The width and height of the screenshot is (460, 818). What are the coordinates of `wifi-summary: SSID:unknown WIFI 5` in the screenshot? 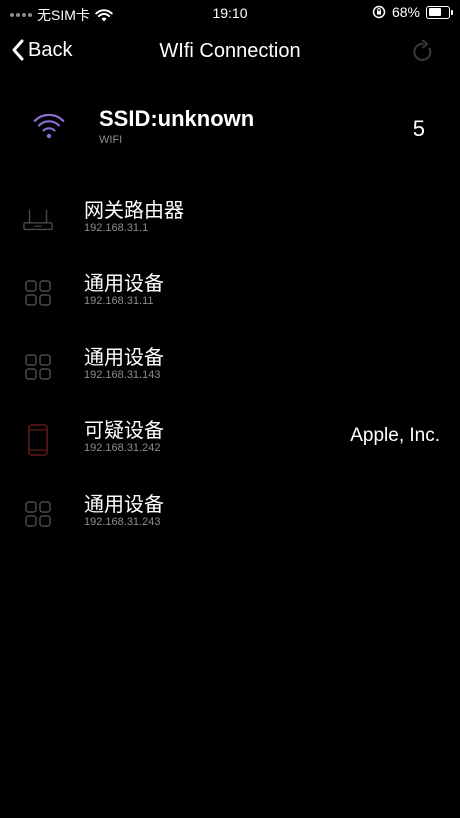 It's located at (230, 130).